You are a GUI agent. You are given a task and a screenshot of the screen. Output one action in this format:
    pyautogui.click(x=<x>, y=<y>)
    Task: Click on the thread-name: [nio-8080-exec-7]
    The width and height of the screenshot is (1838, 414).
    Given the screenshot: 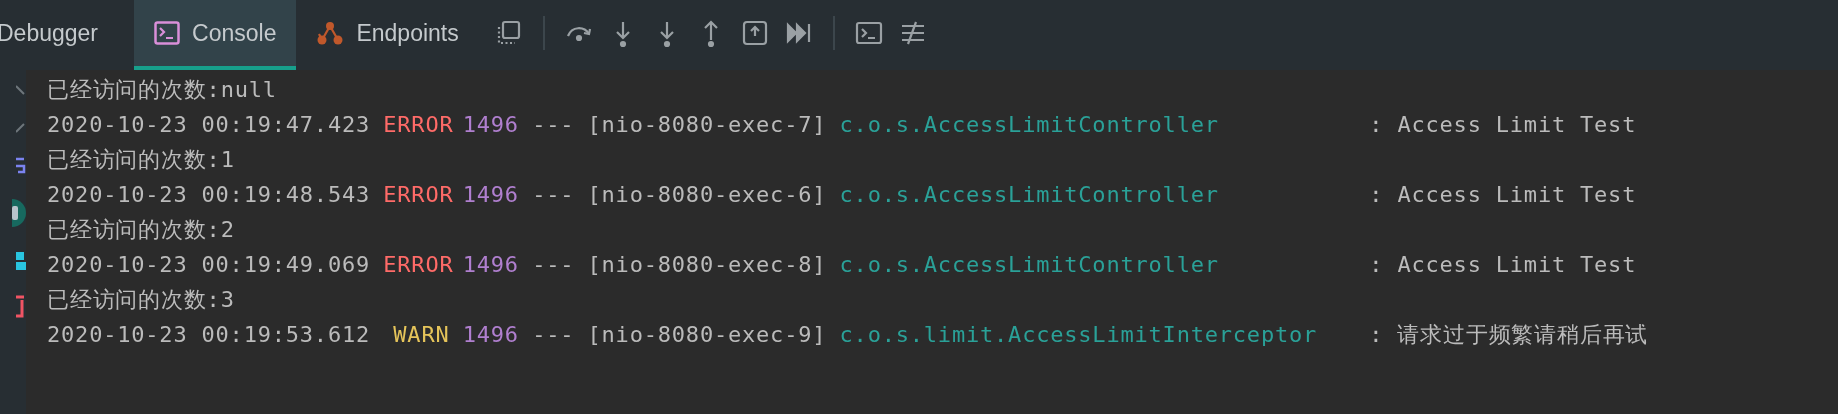 What is the action you would take?
    pyautogui.click(x=707, y=125)
    